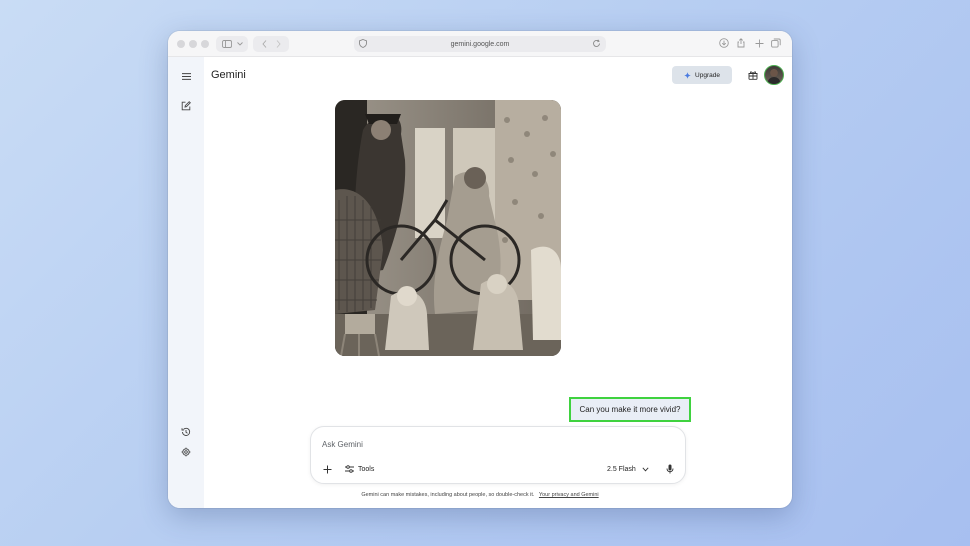  I want to click on share-icon, so click(741, 43).